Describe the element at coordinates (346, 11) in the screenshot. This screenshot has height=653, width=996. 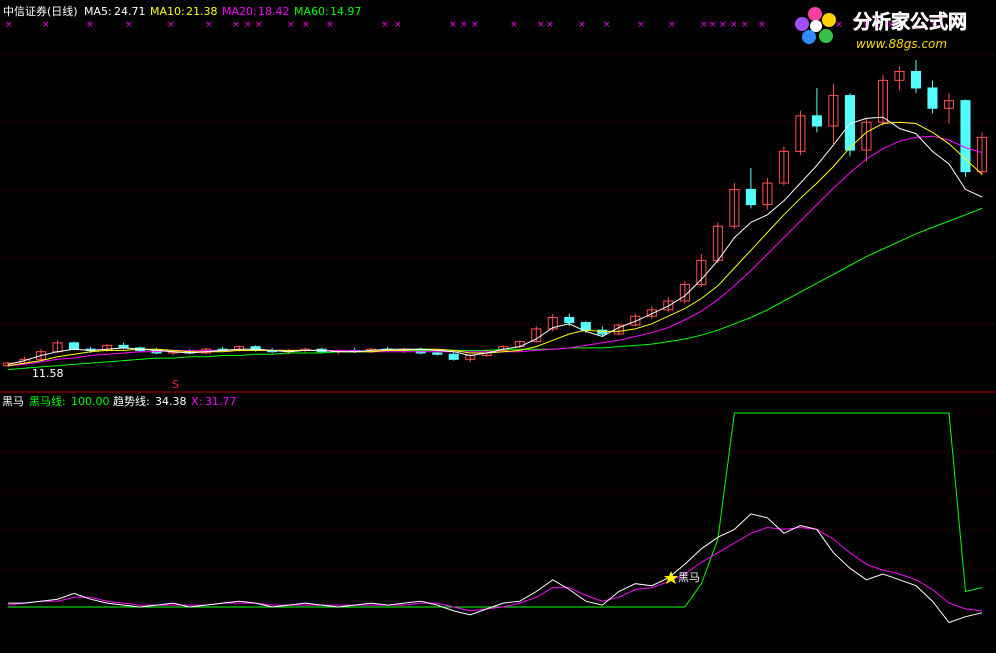
I see `ma60-value: 14.97` at that location.